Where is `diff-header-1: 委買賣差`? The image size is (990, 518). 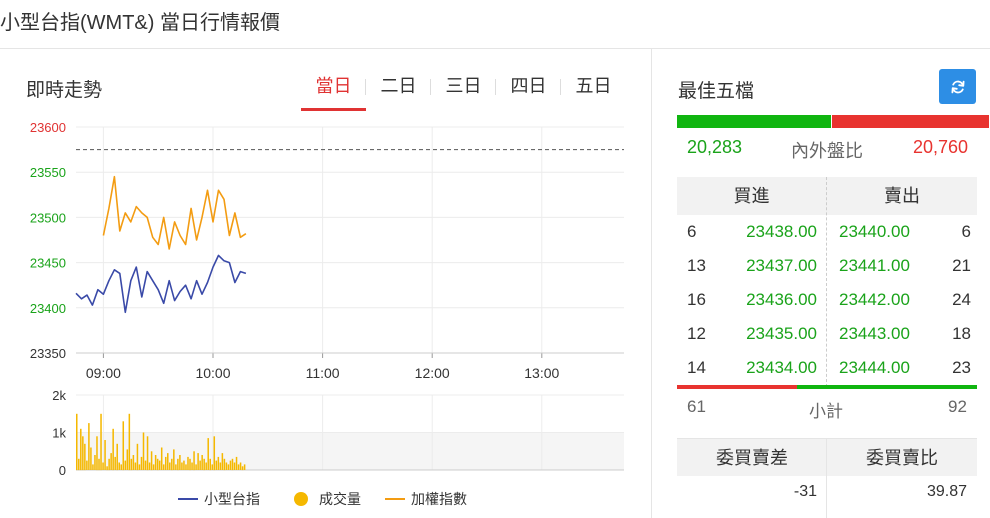
diff-header-1: 委買賣差 is located at coordinates (752, 458).